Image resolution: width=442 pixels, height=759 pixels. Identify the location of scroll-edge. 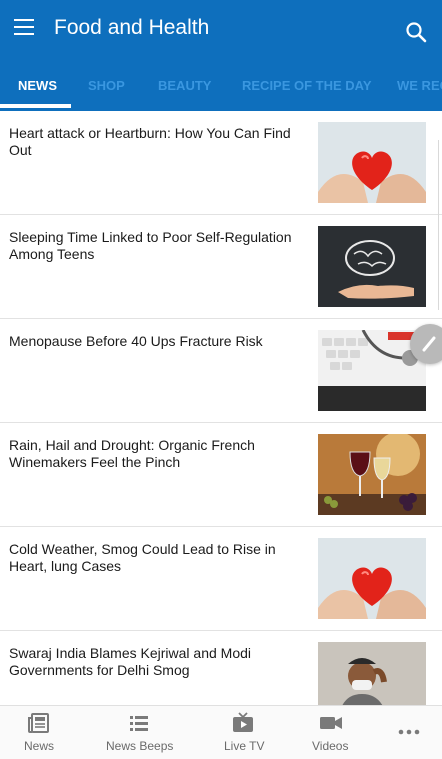
(440, 225).